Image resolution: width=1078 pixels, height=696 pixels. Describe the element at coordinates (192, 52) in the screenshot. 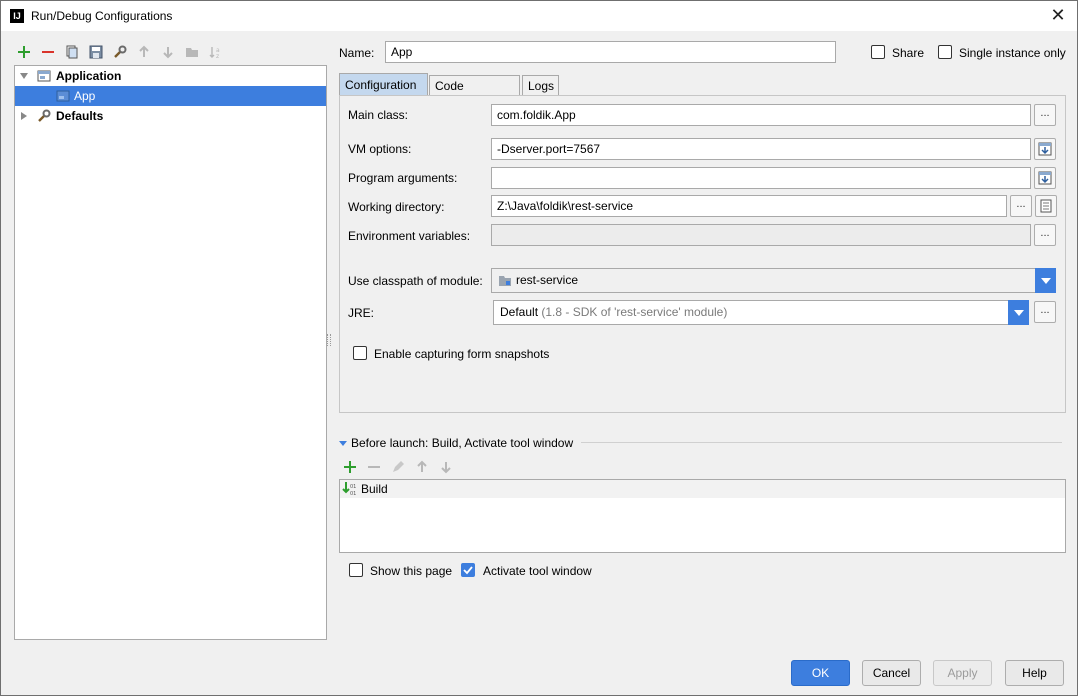

I see `folder-icon` at that location.